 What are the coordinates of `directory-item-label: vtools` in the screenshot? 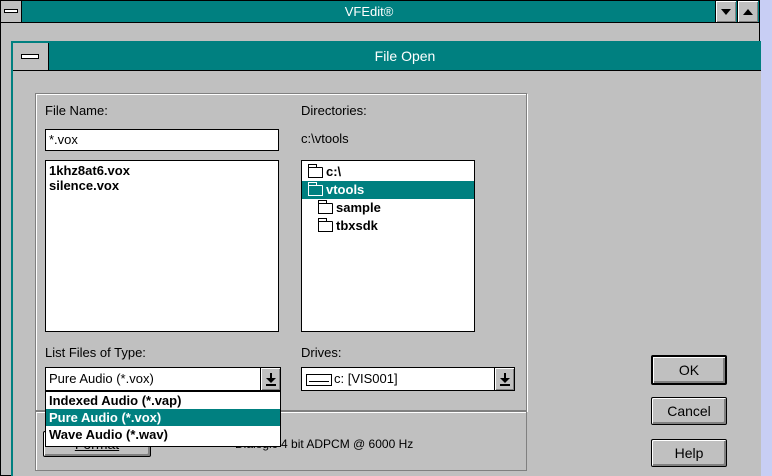 It's located at (345, 189).